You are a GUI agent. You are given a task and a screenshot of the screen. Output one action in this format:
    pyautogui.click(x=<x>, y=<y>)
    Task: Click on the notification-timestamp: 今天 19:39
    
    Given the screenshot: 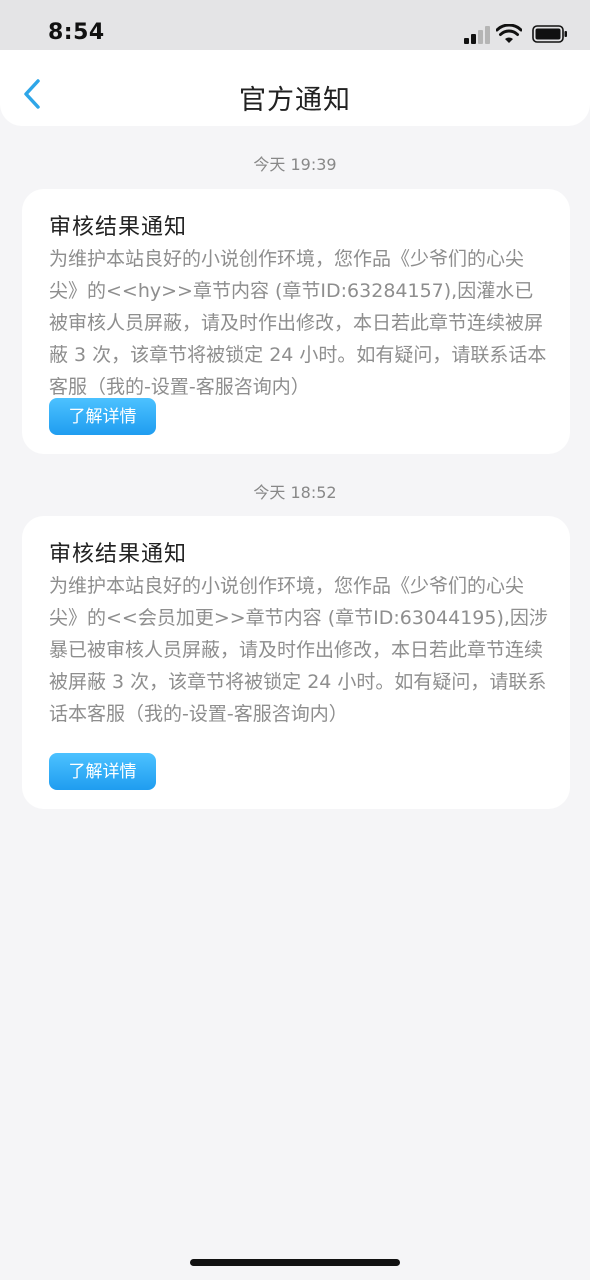 What is the action you would take?
    pyautogui.click(x=295, y=164)
    